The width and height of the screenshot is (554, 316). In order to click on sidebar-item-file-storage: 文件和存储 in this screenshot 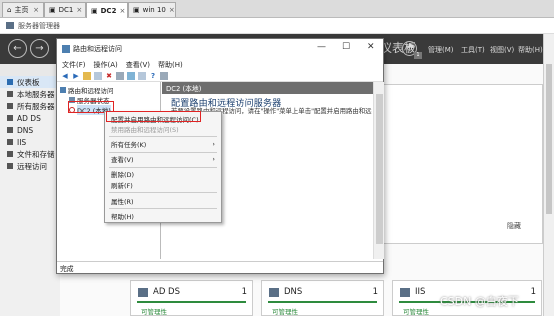, I will do `click(30, 154)`.